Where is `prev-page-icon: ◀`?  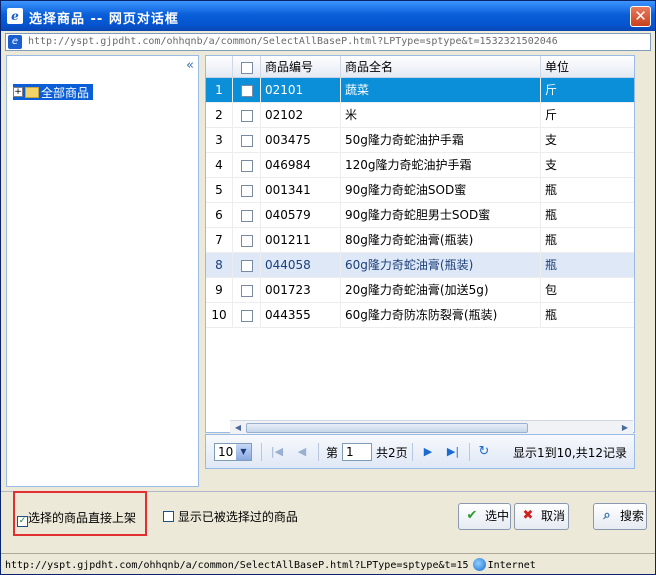
prev-page-icon: ◀ is located at coordinates (302, 452).